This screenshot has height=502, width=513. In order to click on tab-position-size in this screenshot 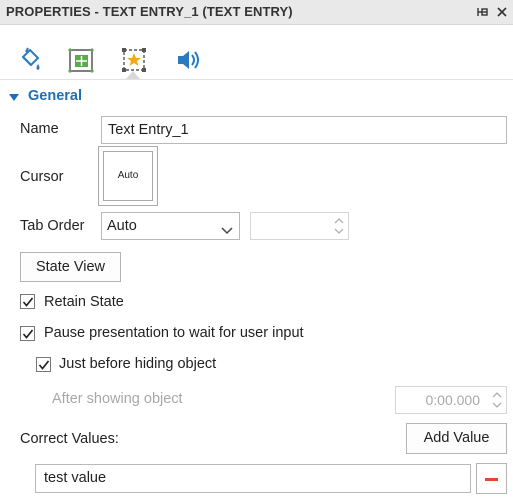, I will do `click(81, 60)`.